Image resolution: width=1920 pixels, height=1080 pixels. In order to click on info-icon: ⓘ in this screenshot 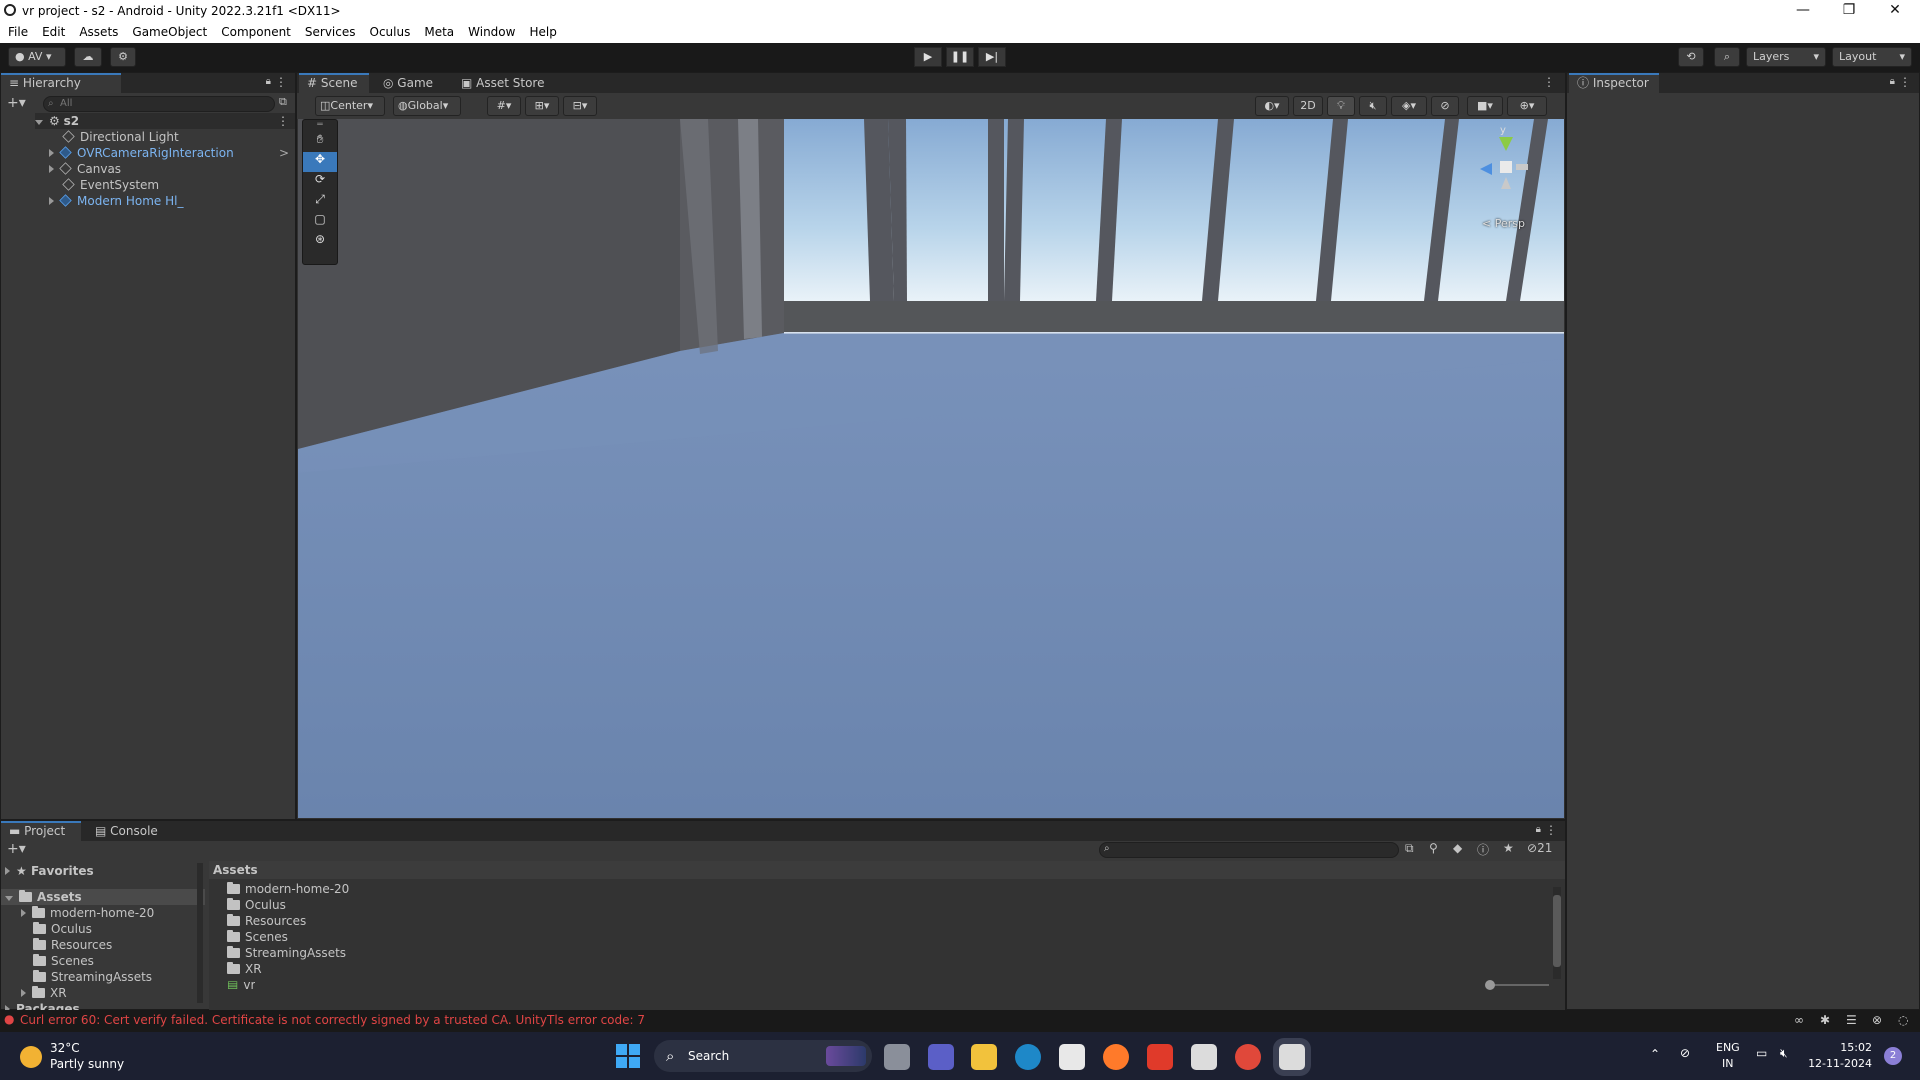, I will do `click(1483, 849)`.